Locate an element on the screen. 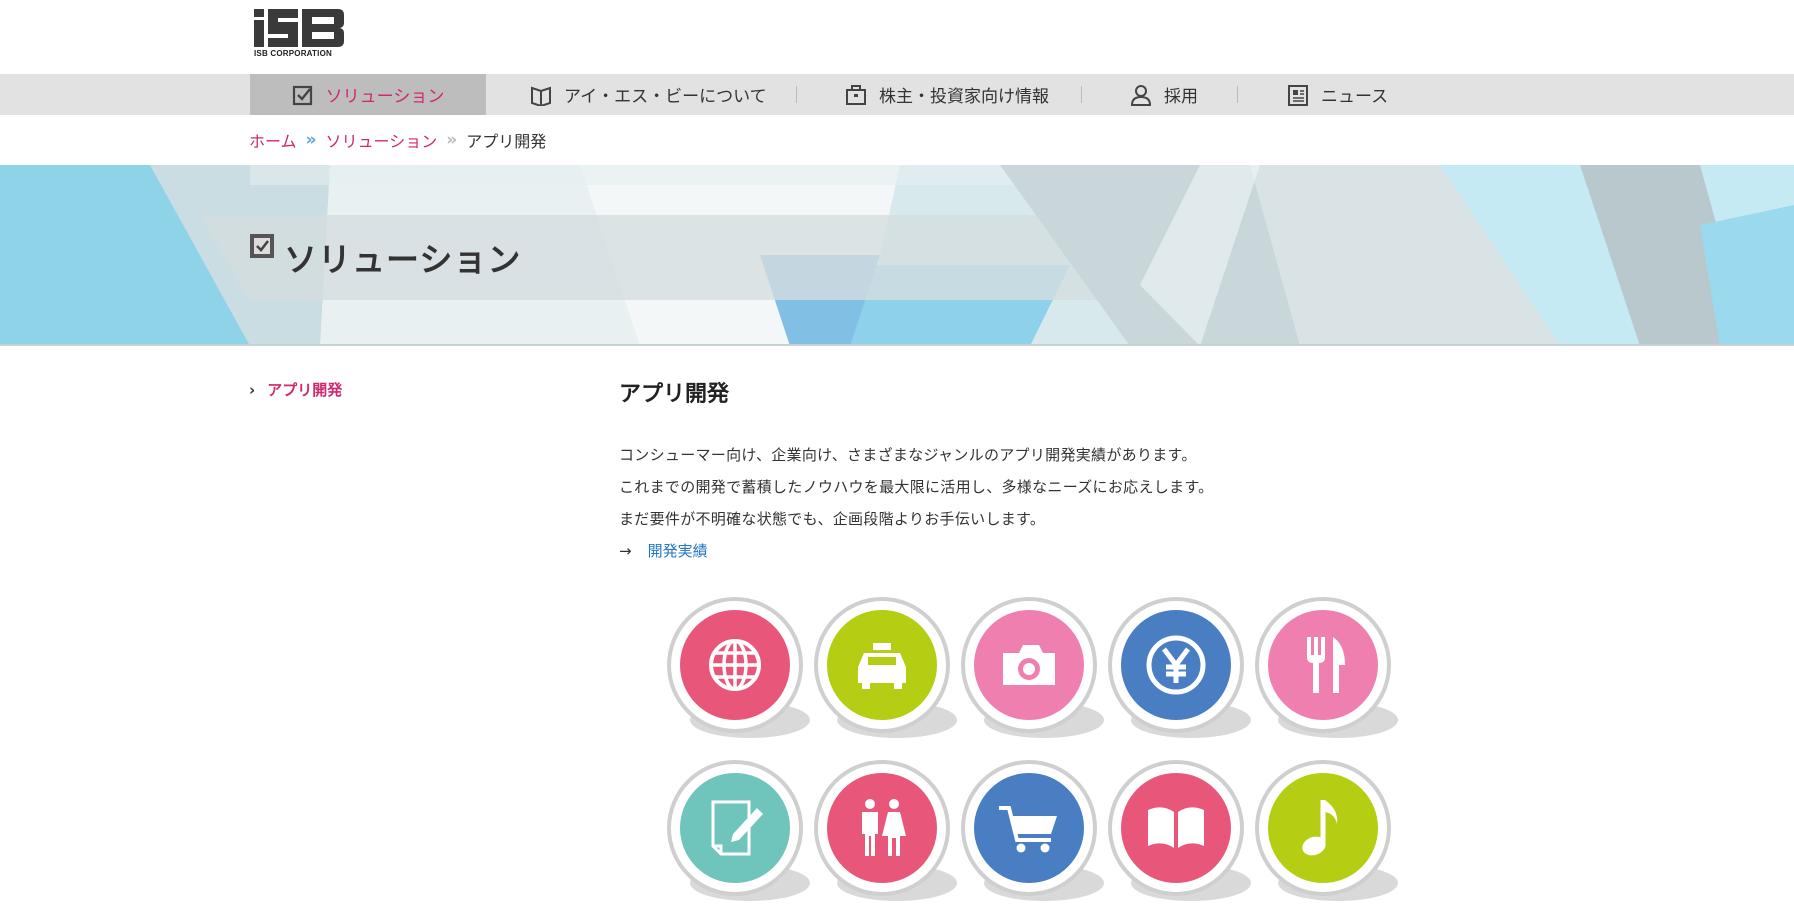 The width and height of the screenshot is (1794, 919). chevron-right-icon: › is located at coordinates (252, 389).